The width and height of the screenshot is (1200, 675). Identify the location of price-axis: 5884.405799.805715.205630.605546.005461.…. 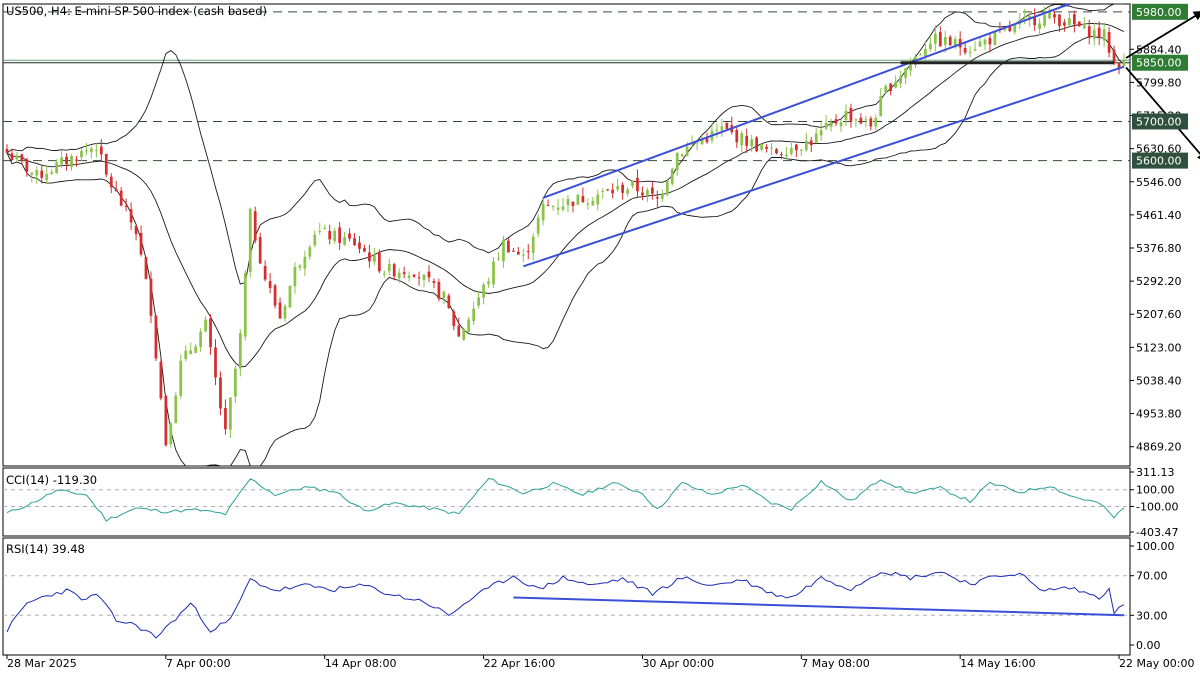
(1156, 248).